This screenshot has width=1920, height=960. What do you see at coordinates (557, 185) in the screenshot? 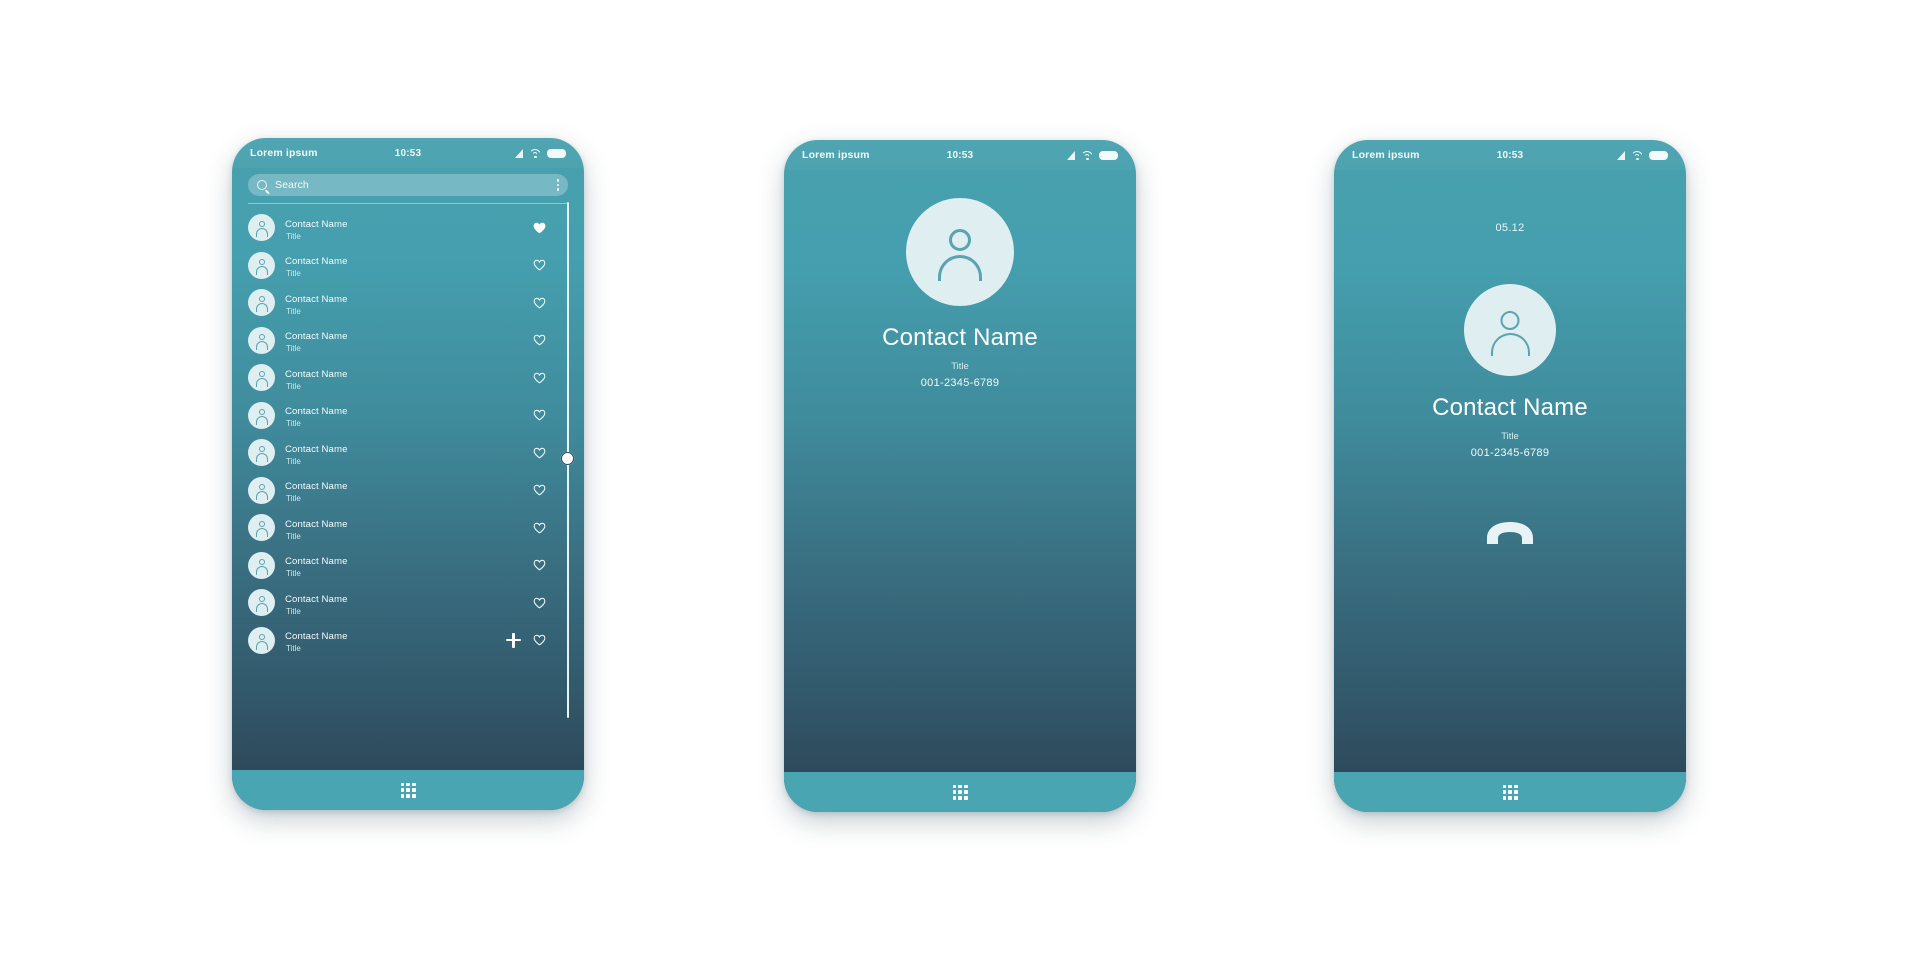
I see `kebab-menu-icon` at bounding box center [557, 185].